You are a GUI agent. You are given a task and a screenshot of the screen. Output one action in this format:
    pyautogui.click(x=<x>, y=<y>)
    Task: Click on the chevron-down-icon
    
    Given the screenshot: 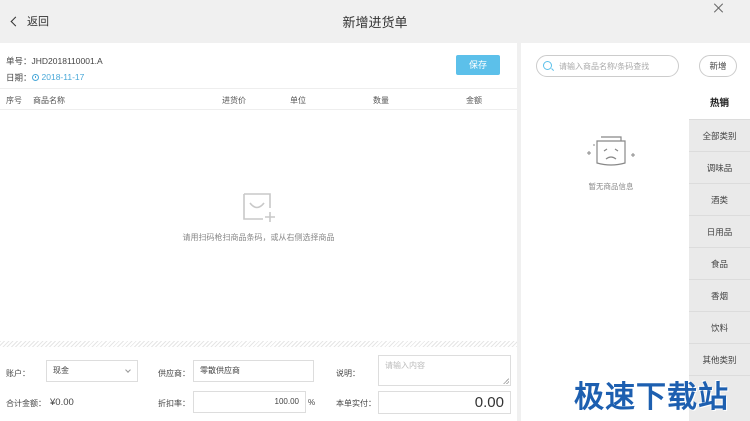 What is the action you would take?
    pyautogui.click(x=128, y=370)
    